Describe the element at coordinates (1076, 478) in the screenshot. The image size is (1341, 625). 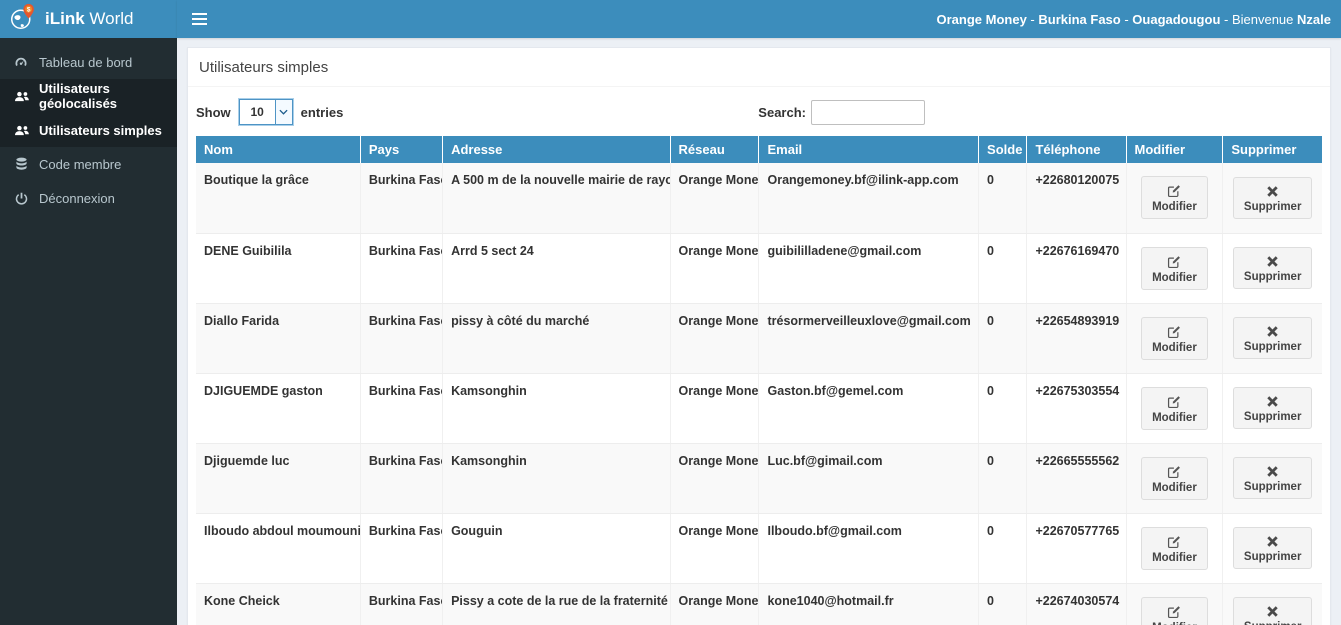
I see `cell-telephone: +22665555562` at that location.